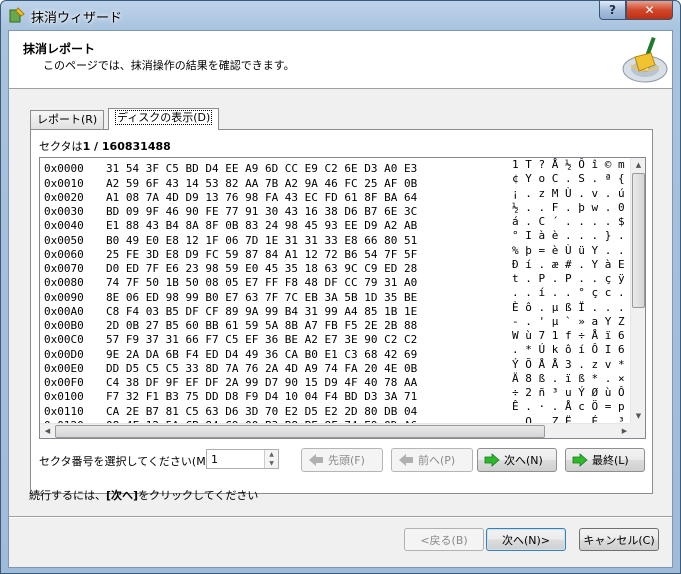 This screenshot has height=574, width=681. I want to click on scrollbar-corner, so click(637, 430).